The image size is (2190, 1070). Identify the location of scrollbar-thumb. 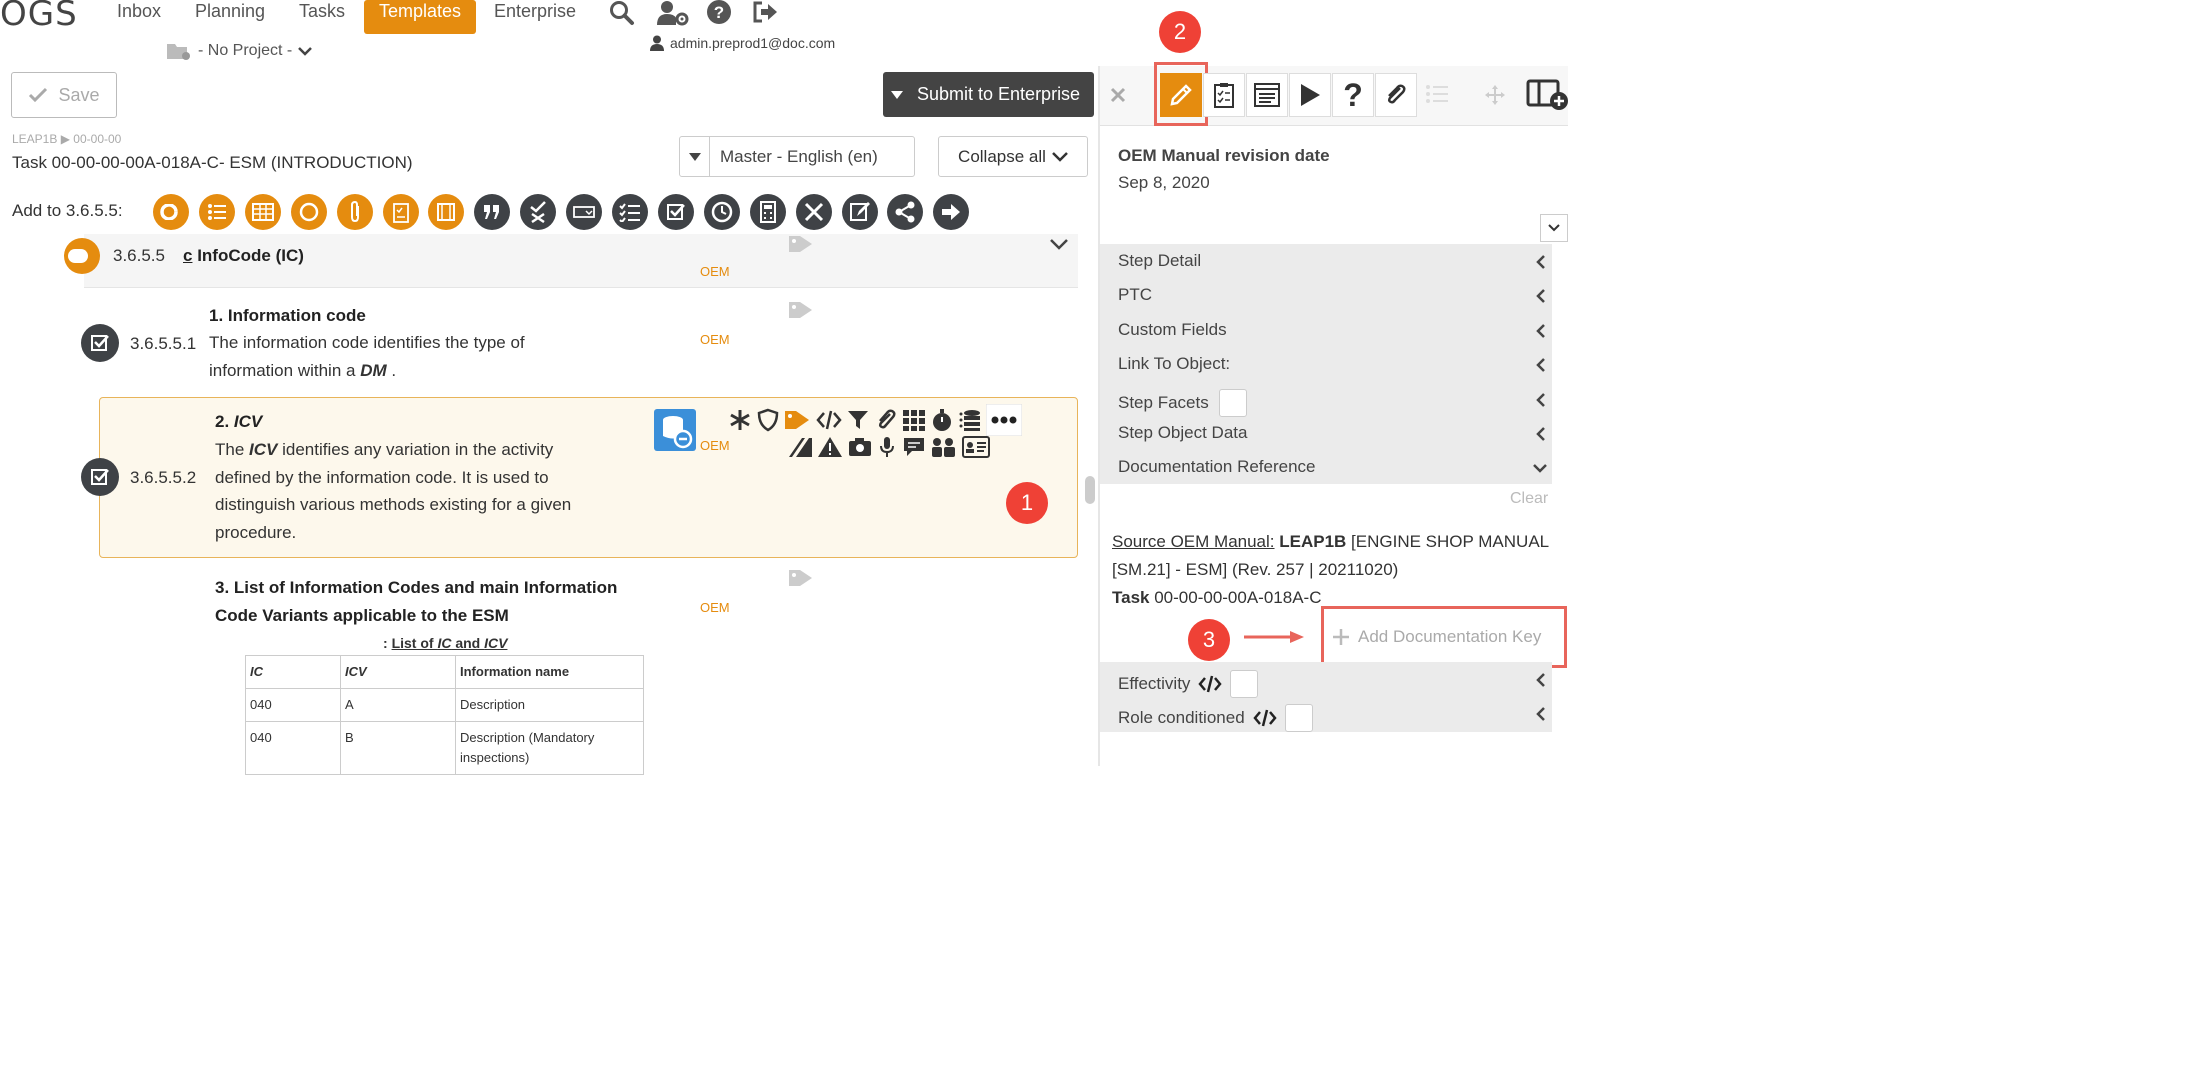
(1090, 490).